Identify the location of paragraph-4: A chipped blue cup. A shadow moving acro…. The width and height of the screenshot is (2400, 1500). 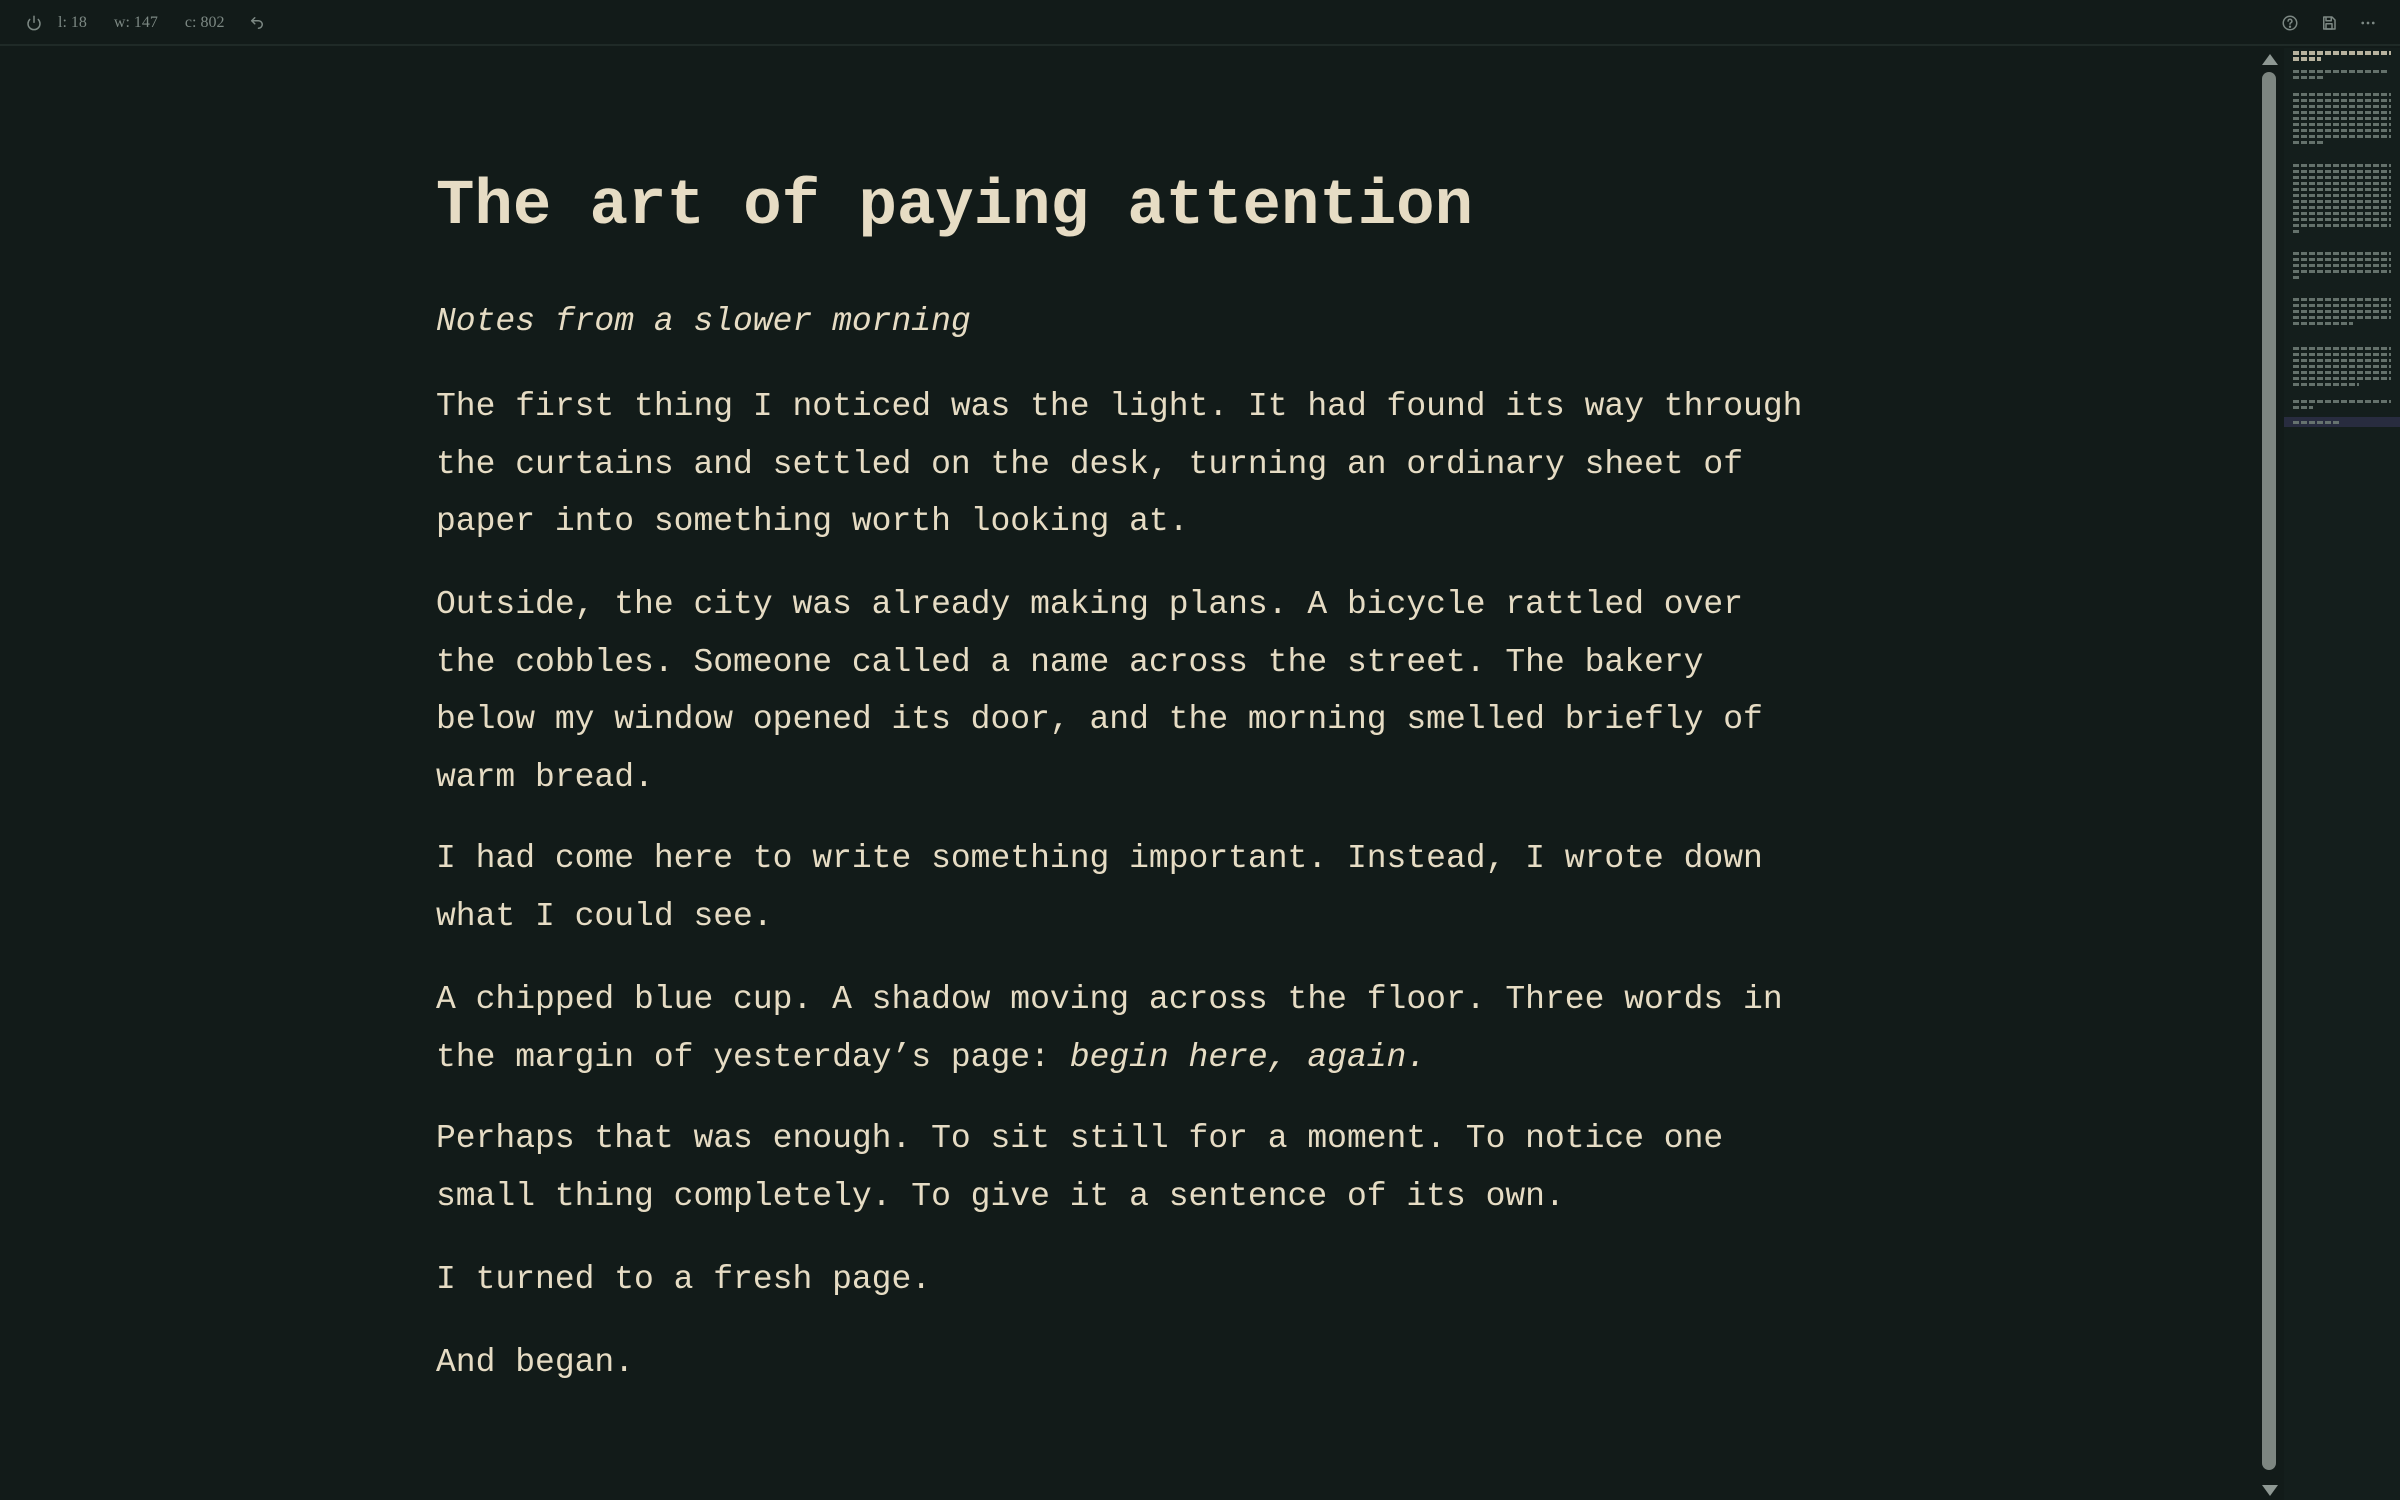
(1109, 1028).